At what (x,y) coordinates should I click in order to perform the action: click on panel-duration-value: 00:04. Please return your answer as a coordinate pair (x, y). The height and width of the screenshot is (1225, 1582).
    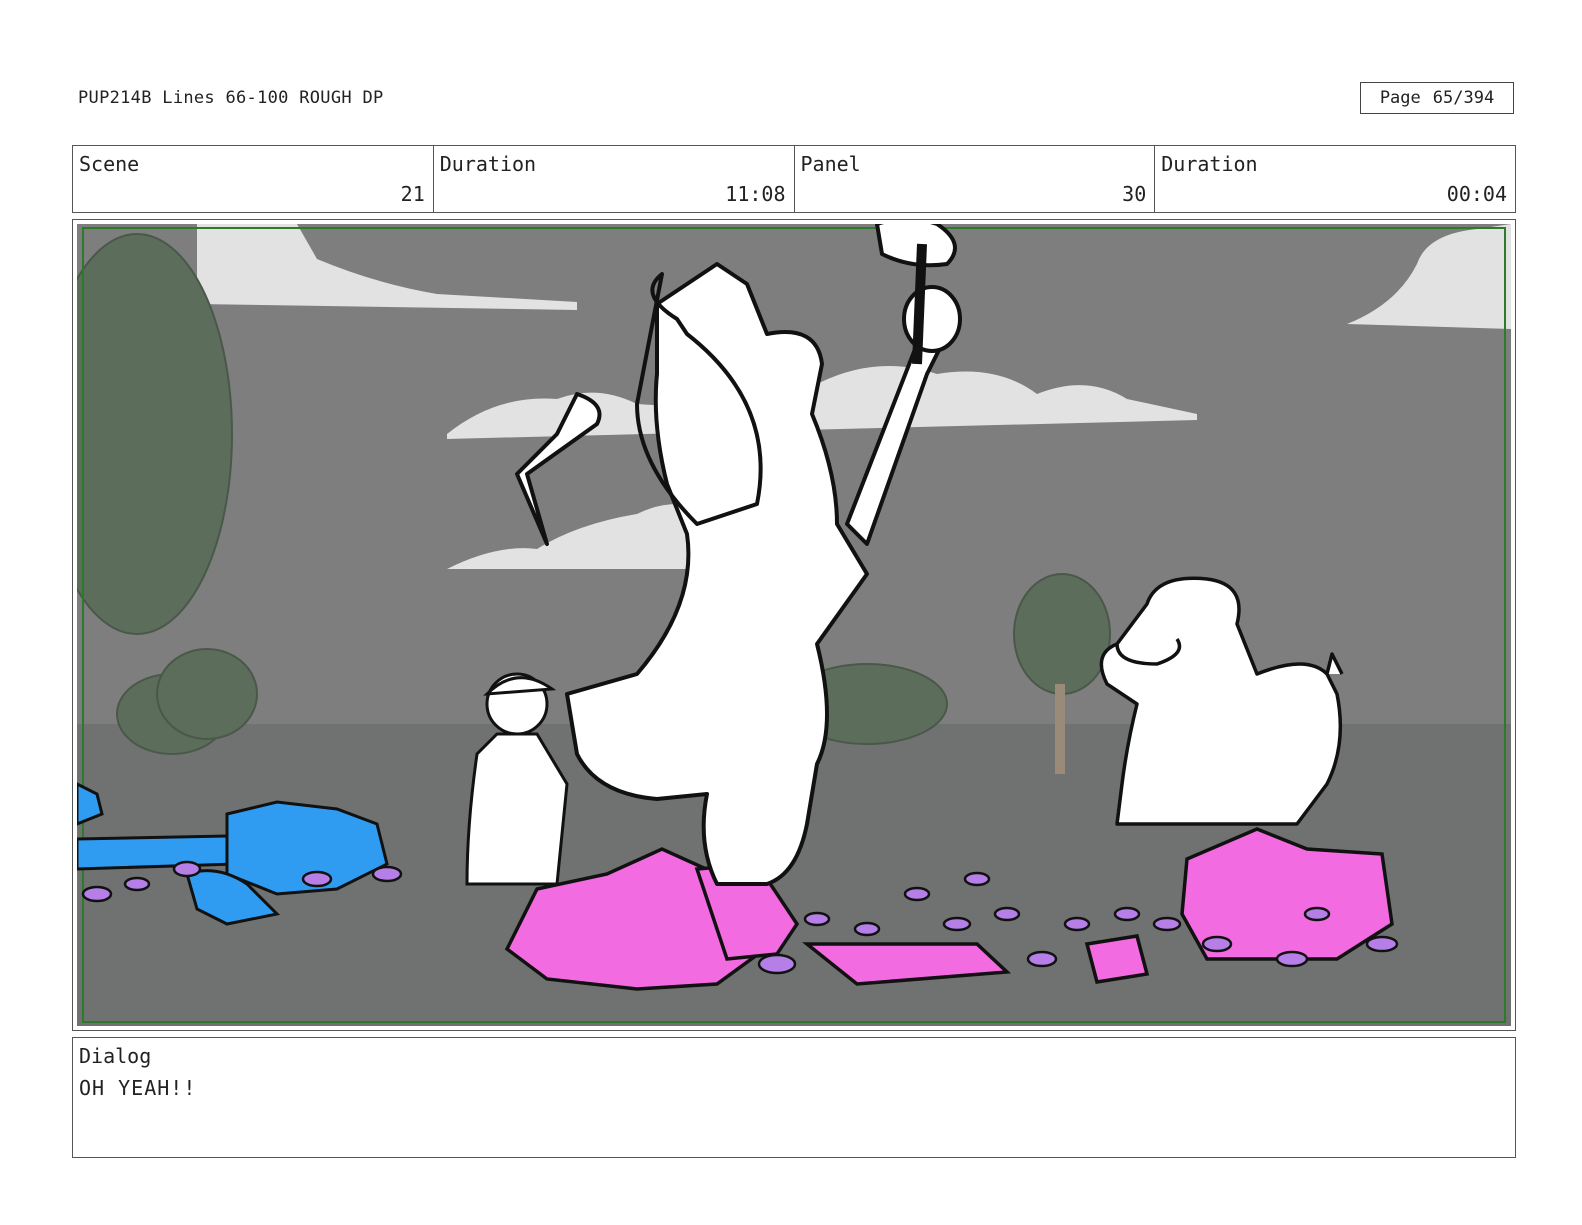
    Looking at the image, I should click on (1476, 194).